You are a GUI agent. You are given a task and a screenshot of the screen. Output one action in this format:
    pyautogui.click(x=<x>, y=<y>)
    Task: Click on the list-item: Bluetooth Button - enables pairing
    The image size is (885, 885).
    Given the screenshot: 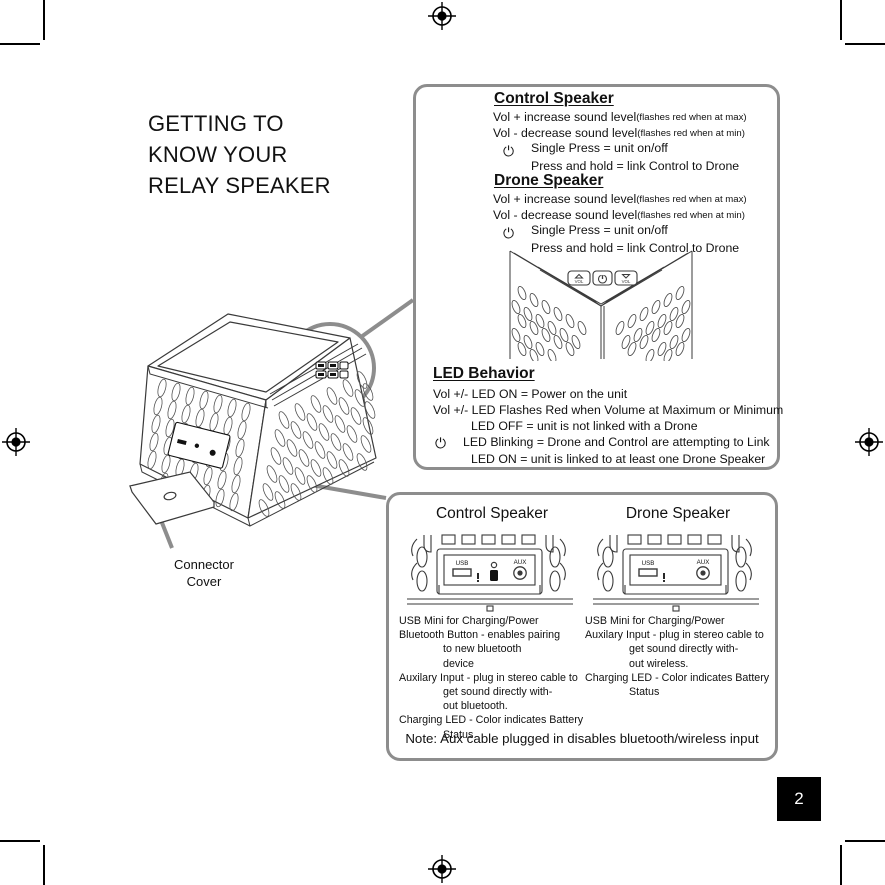 What is the action you would take?
    pyautogui.click(x=480, y=635)
    